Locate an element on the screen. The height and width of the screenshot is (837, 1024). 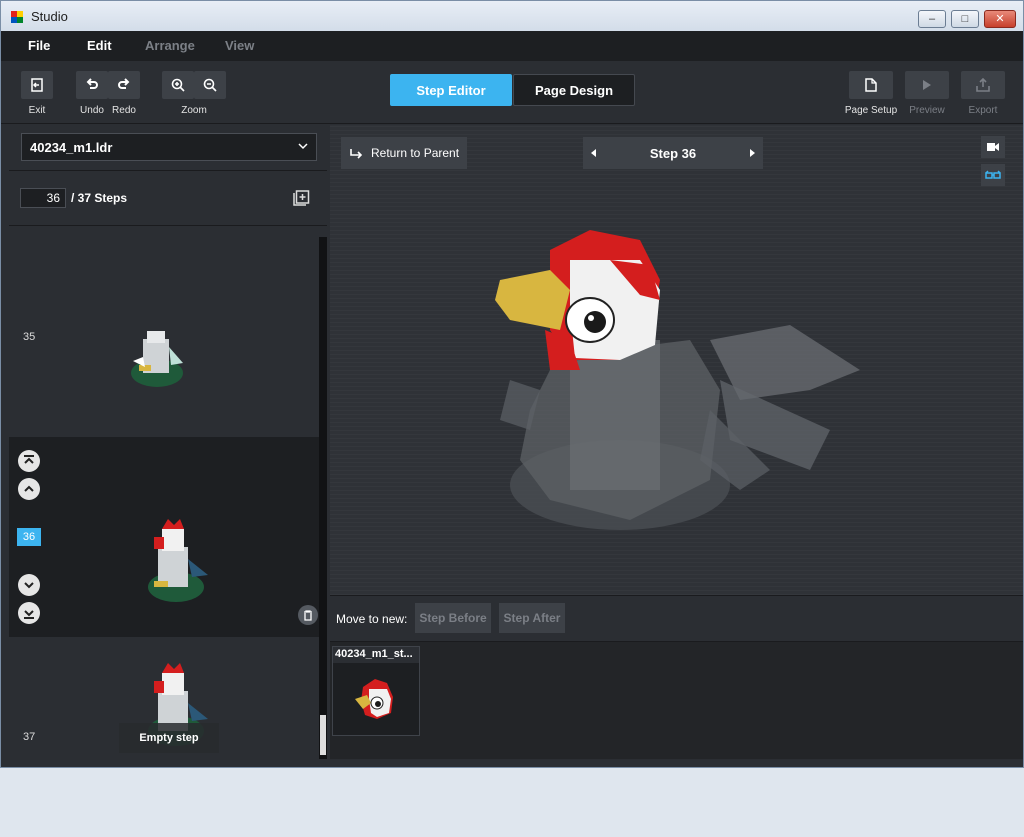
empty-step-label: Empty step is located at coordinates (169, 738).